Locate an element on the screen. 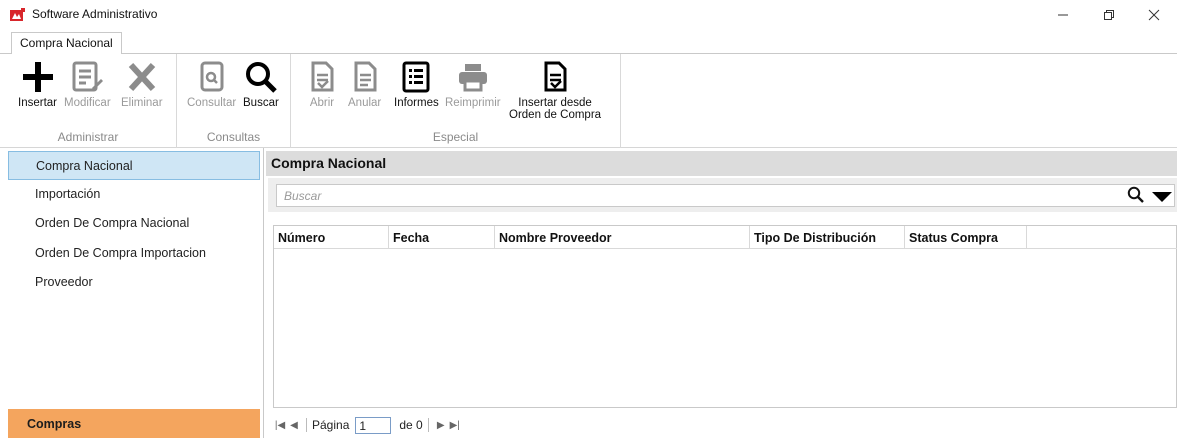  document-open-icon is located at coordinates (322, 76).